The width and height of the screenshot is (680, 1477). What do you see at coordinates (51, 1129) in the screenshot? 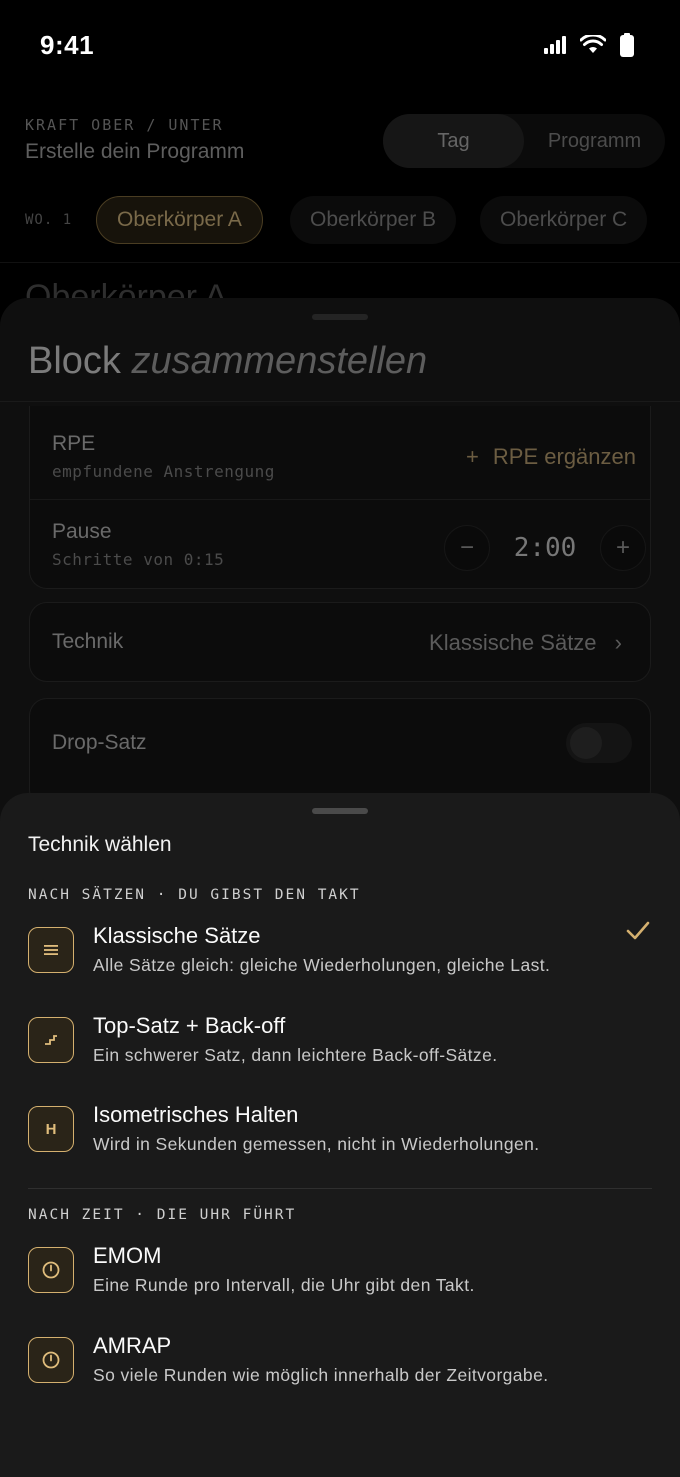
I see `letter-h-icon: H` at bounding box center [51, 1129].